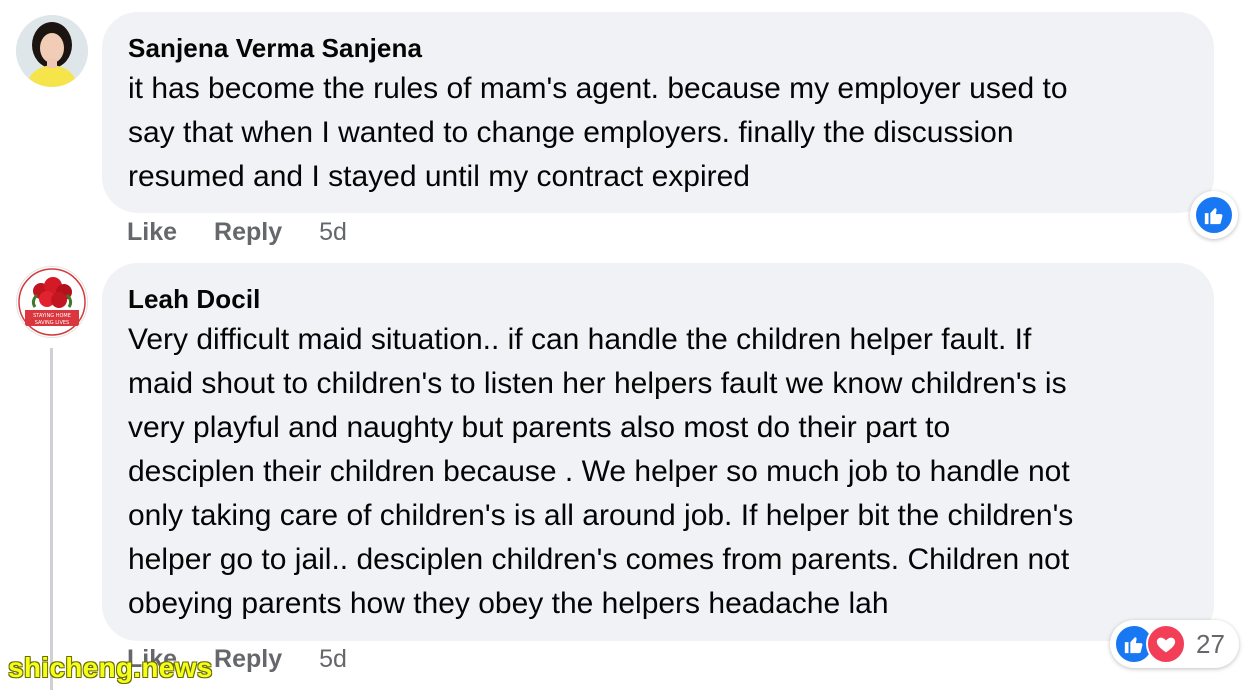  Describe the element at coordinates (52, 51) in the screenshot. I see `avatar` at that location.